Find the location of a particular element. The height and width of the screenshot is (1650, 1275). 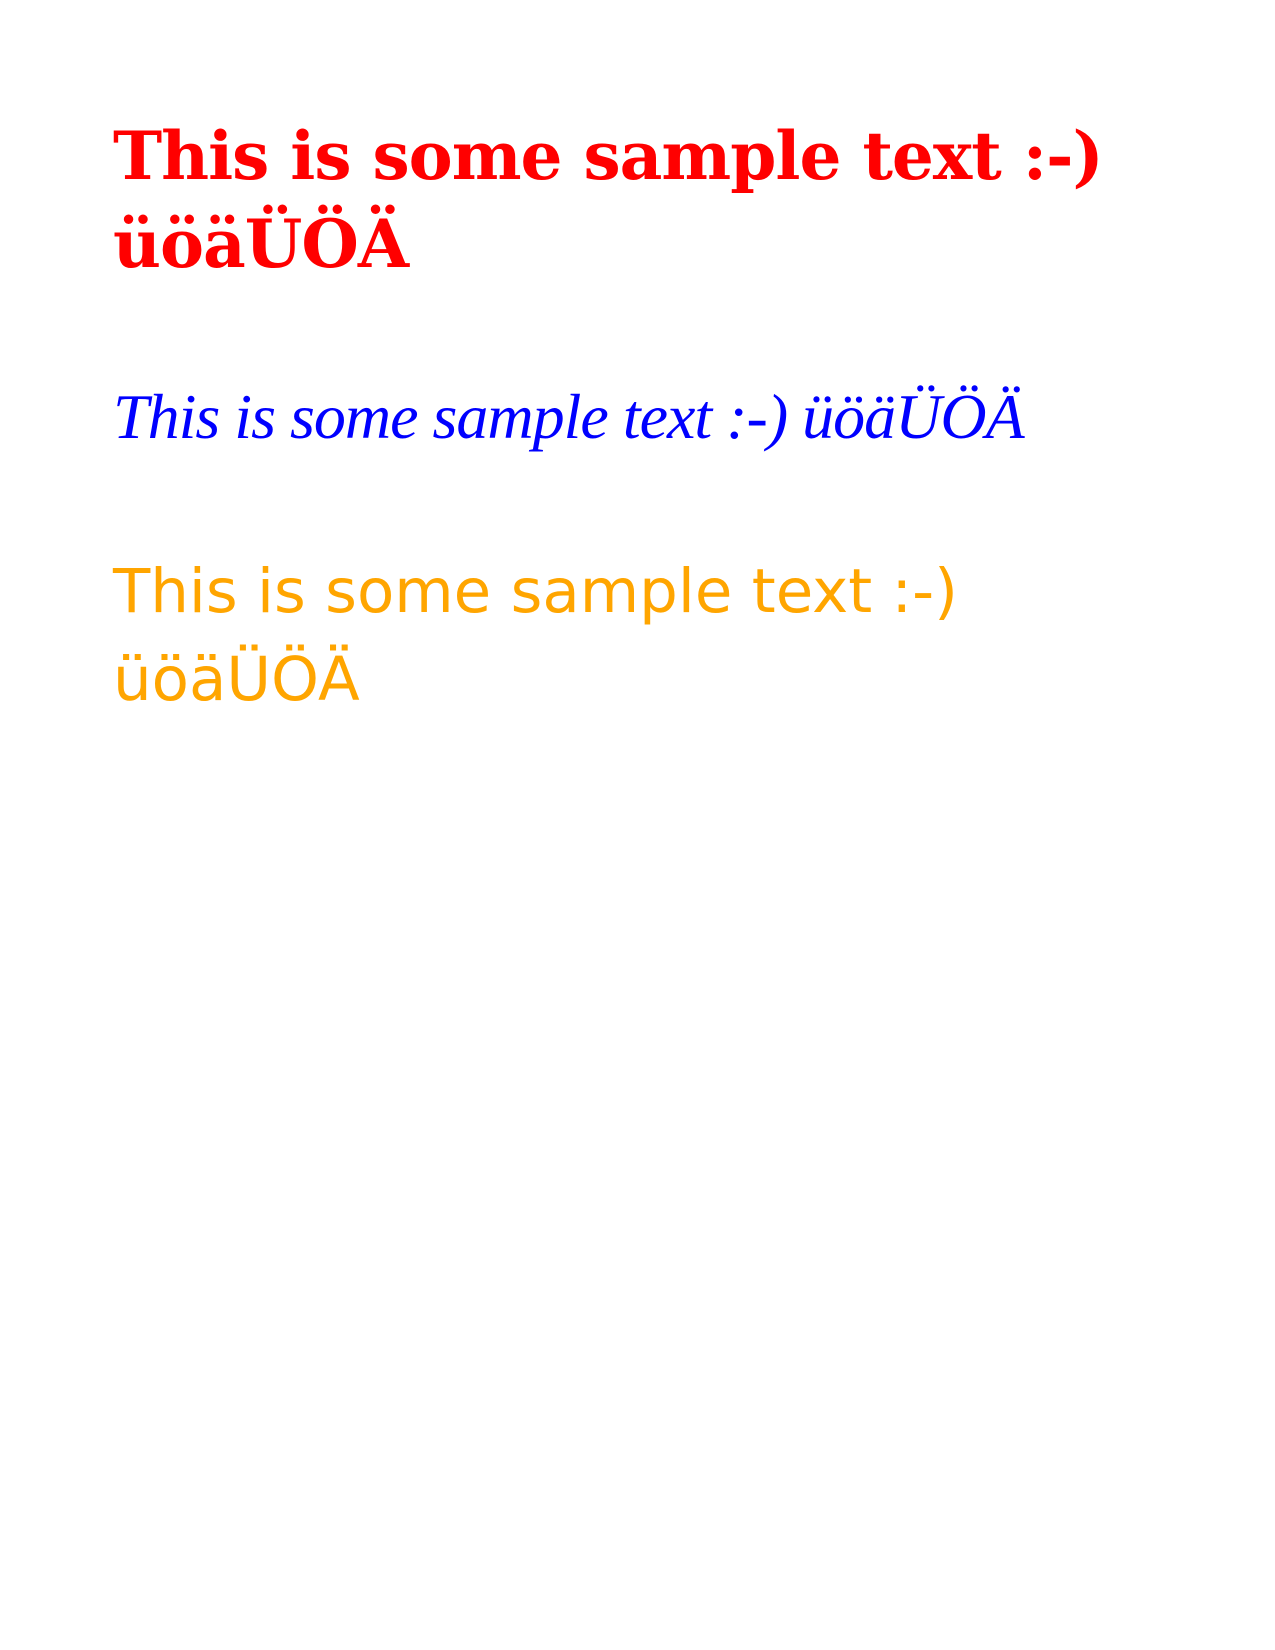

sample-text-orange-line-1: This is some sample text :-) is located at coordinates (535, 591).